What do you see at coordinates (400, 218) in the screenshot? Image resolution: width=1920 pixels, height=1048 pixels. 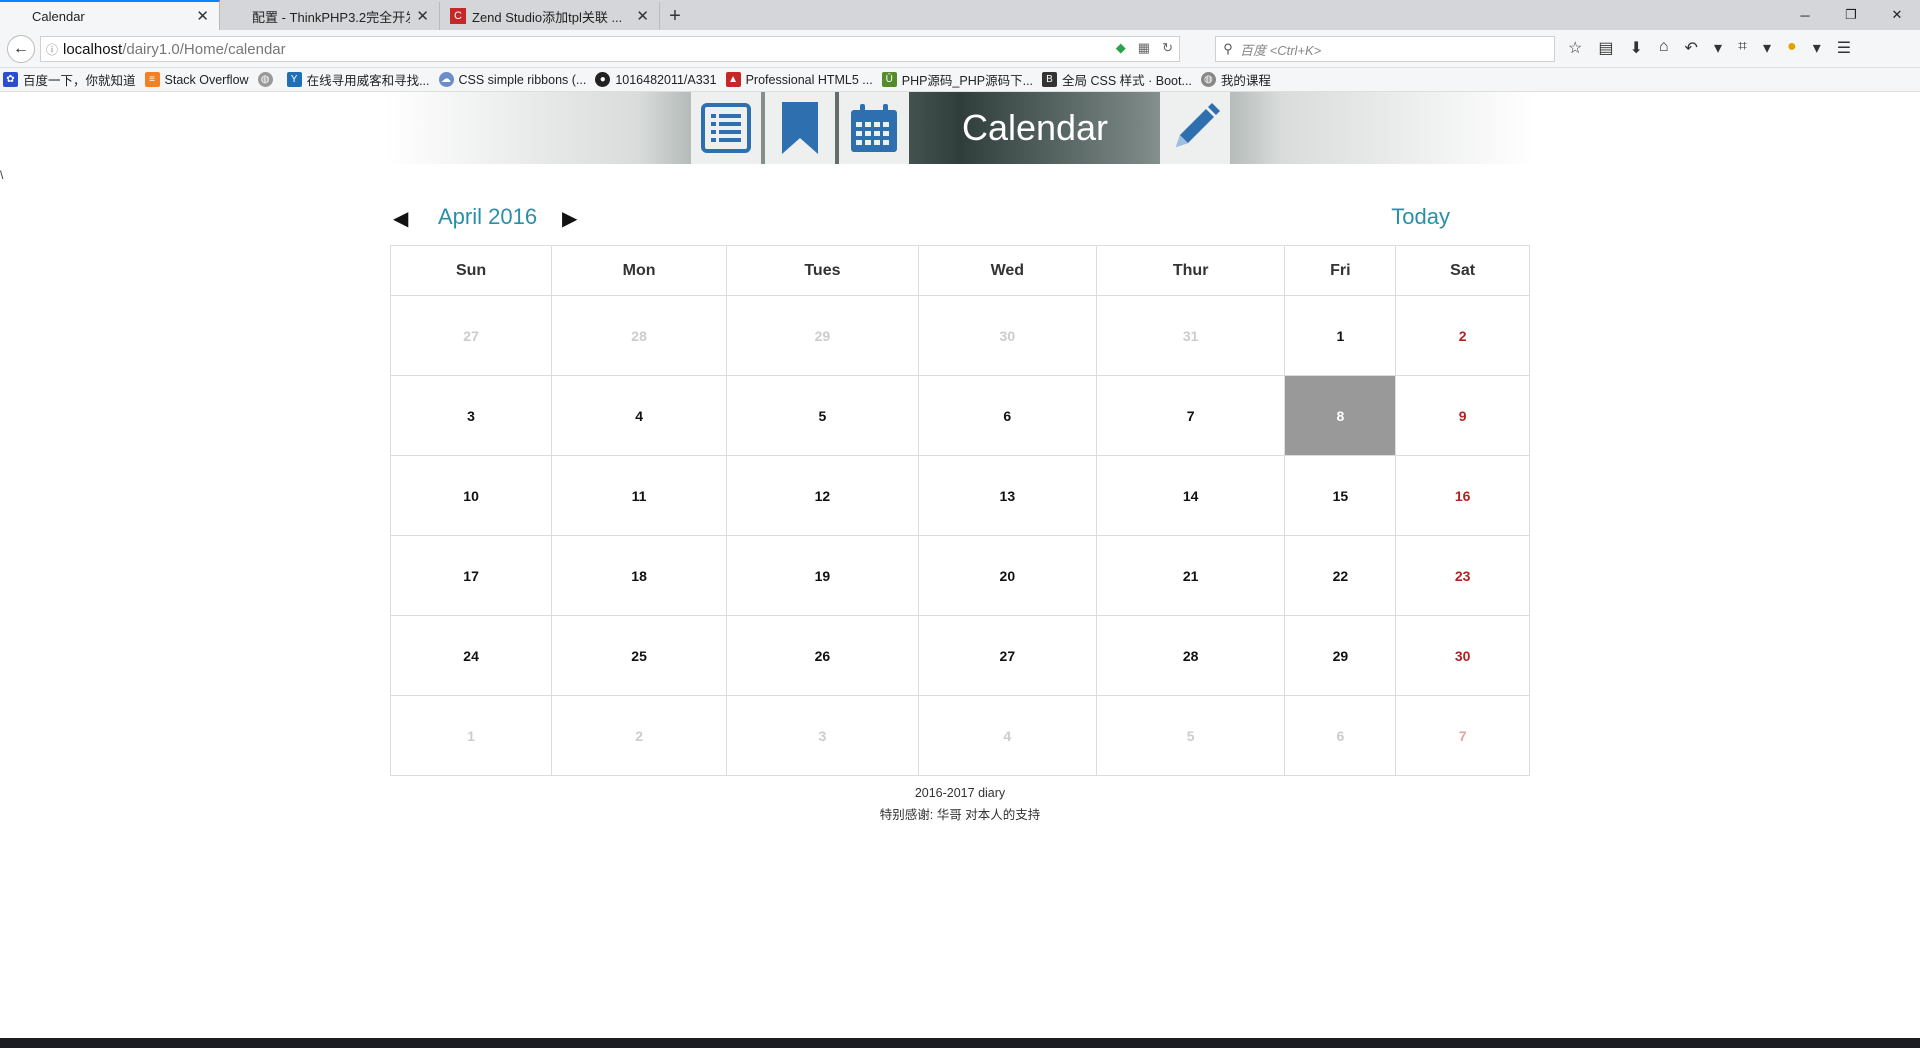 I see `prev-month-button: ◀` at bounding box center [400, 218].